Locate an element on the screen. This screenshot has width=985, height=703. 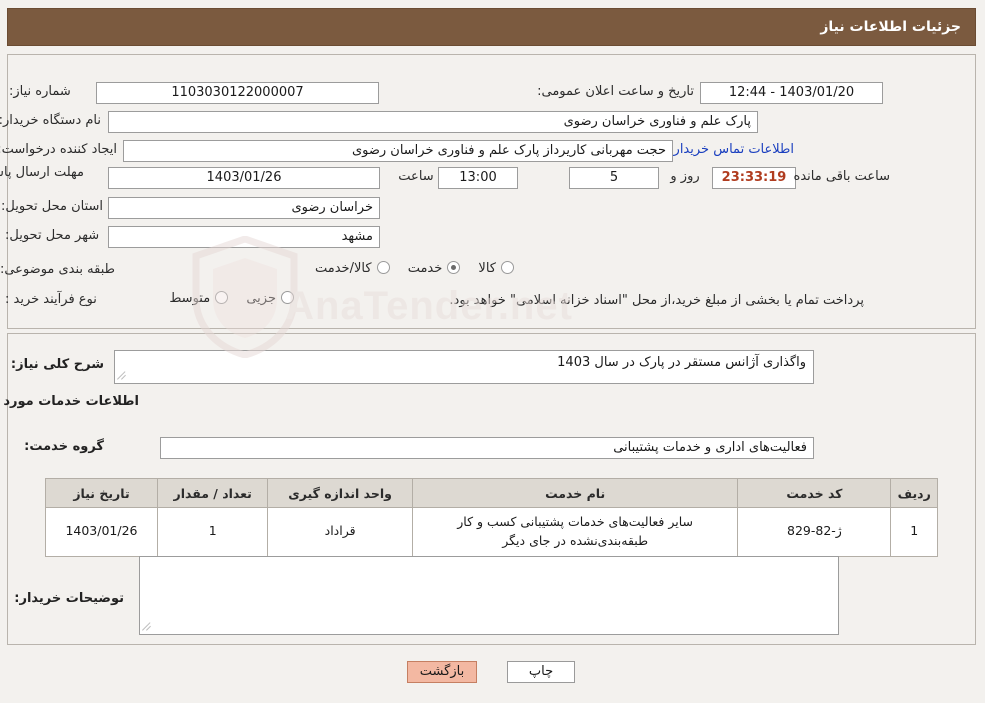
td-row: 1 is located at coordinates (915, 532).